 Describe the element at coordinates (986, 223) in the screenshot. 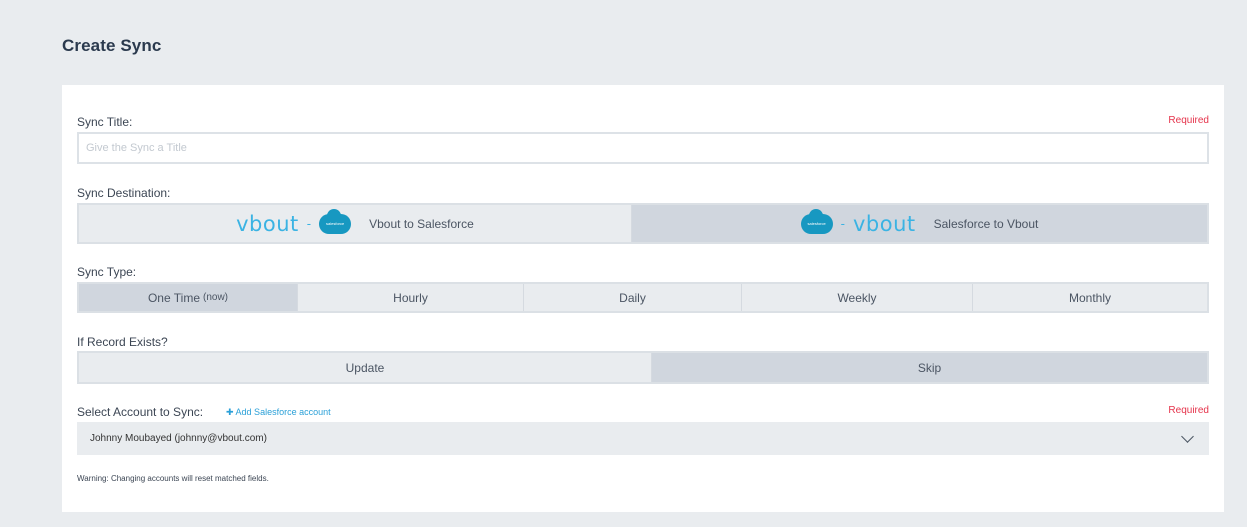

I see `destination-option-label: Salesforce to Vbout` at that location.